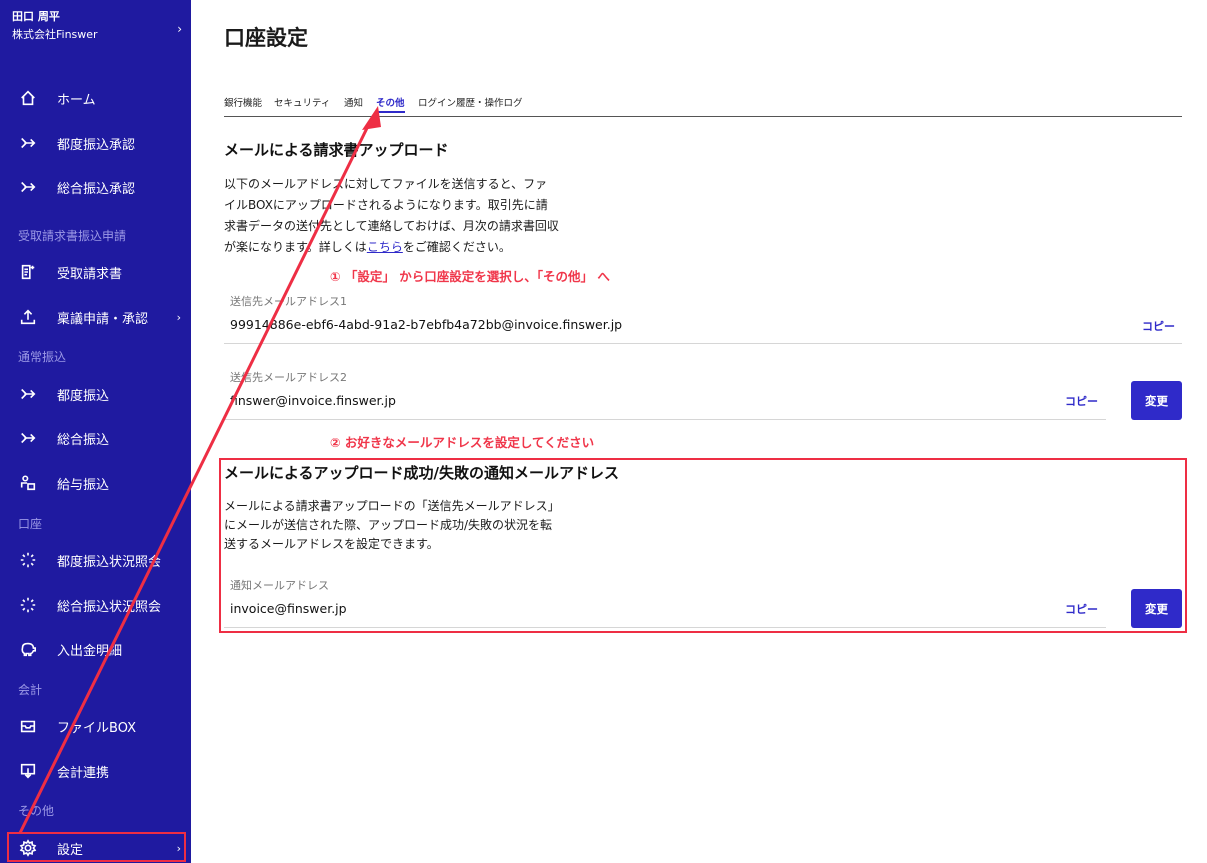  What do you see at coordinates (1158, 326) in the screenshot?
I see `copy-button-1: コピー` at bounding box center [1158, 326].